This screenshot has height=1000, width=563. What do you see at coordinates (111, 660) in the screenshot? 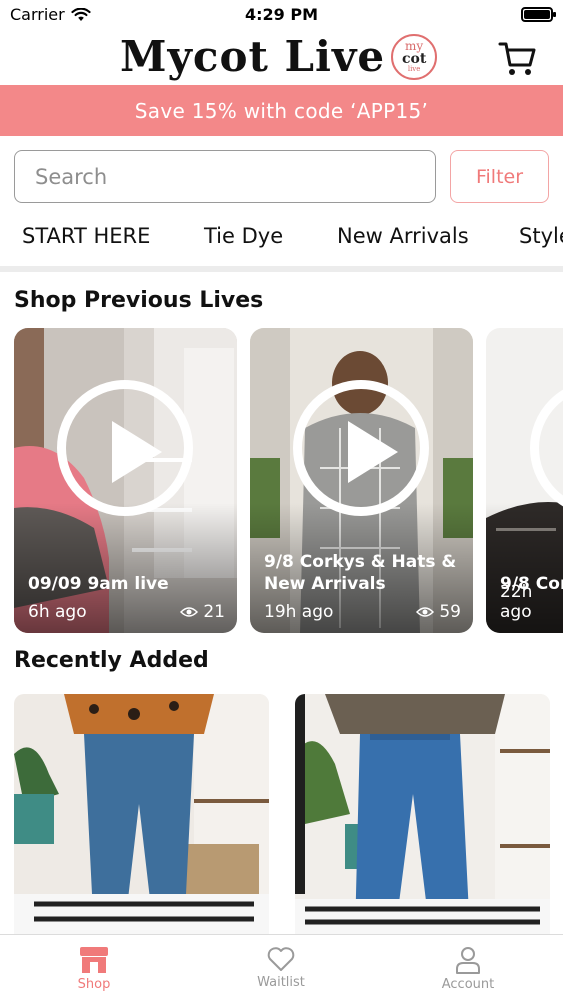
I see `recently-added-title: Recently Added` at bounding box center [111, 660].